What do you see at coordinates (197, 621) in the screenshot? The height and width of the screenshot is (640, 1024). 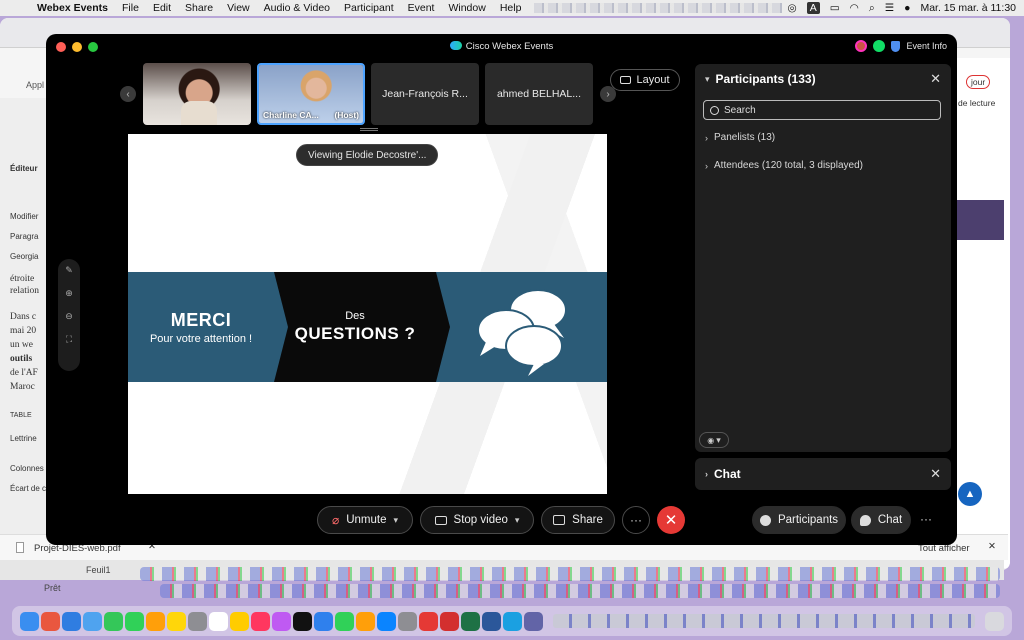 I see `contacts-icon` at bounding box center [197, 621].